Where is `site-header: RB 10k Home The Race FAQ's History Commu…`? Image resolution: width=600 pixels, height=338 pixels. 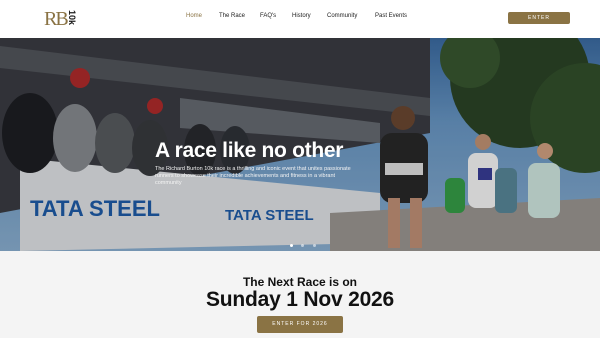 site-header: RB 10k Home The Race FAQ's History Commu… is located at coordinates (300, 19).